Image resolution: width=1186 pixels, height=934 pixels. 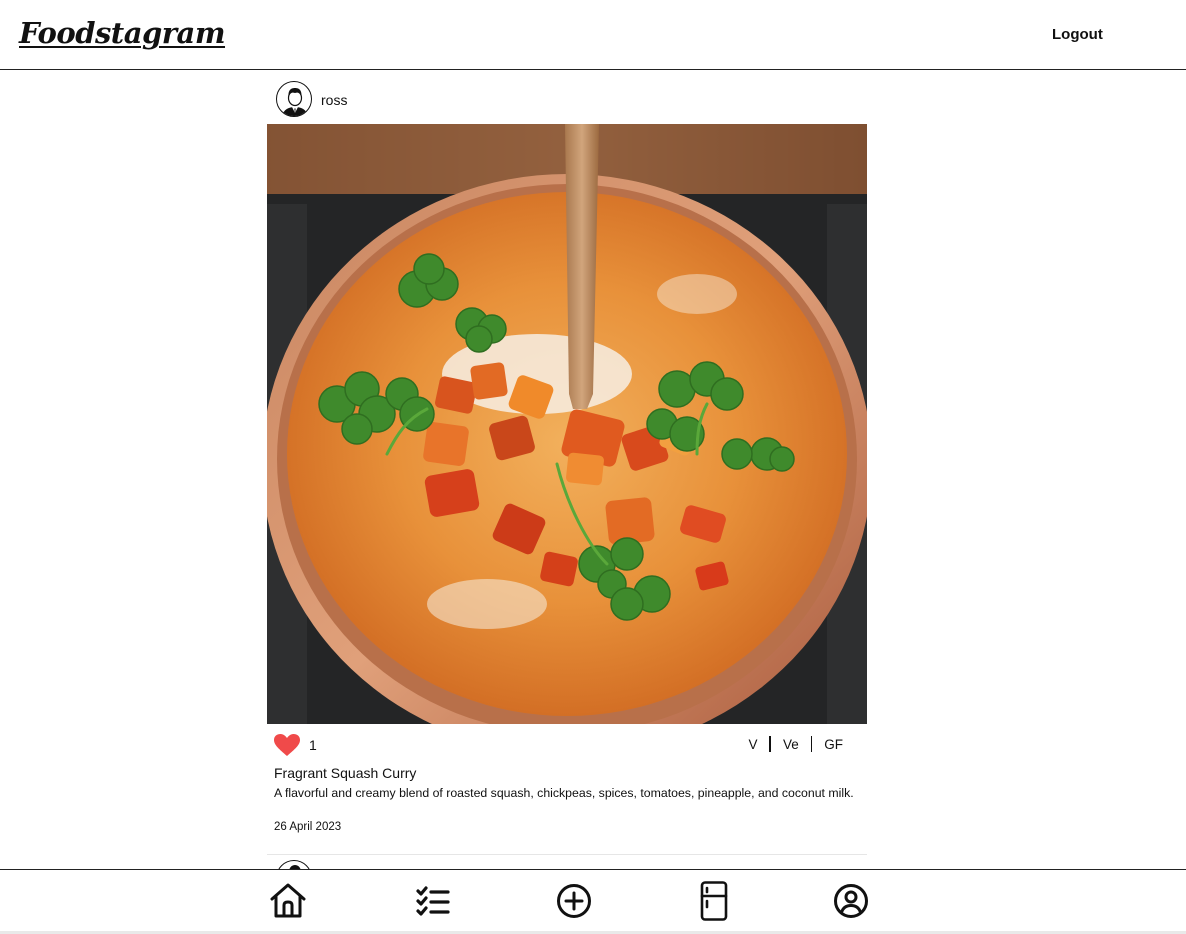 I want to click on logout-button: Logout, so click(x=1077, y=34).